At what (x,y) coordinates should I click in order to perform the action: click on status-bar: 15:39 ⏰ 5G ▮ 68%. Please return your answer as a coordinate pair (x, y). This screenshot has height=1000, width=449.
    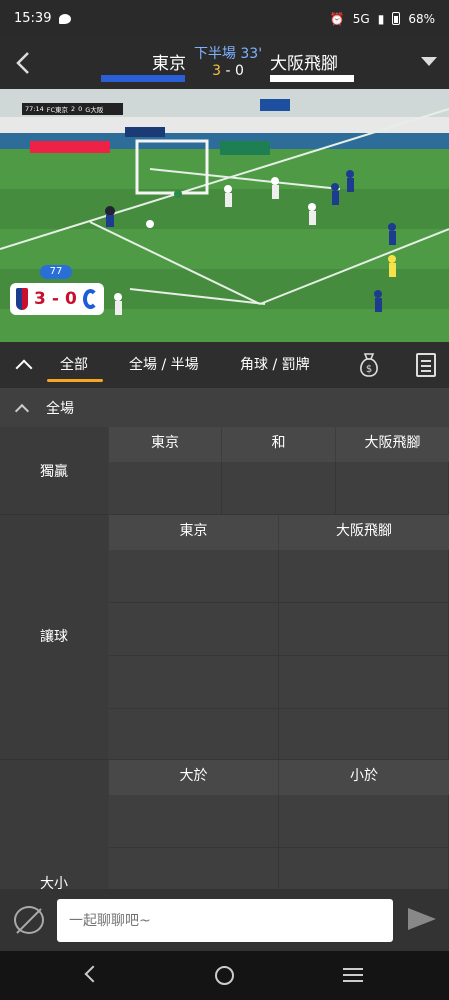
    Looking at the image, I should click on (224, 18).